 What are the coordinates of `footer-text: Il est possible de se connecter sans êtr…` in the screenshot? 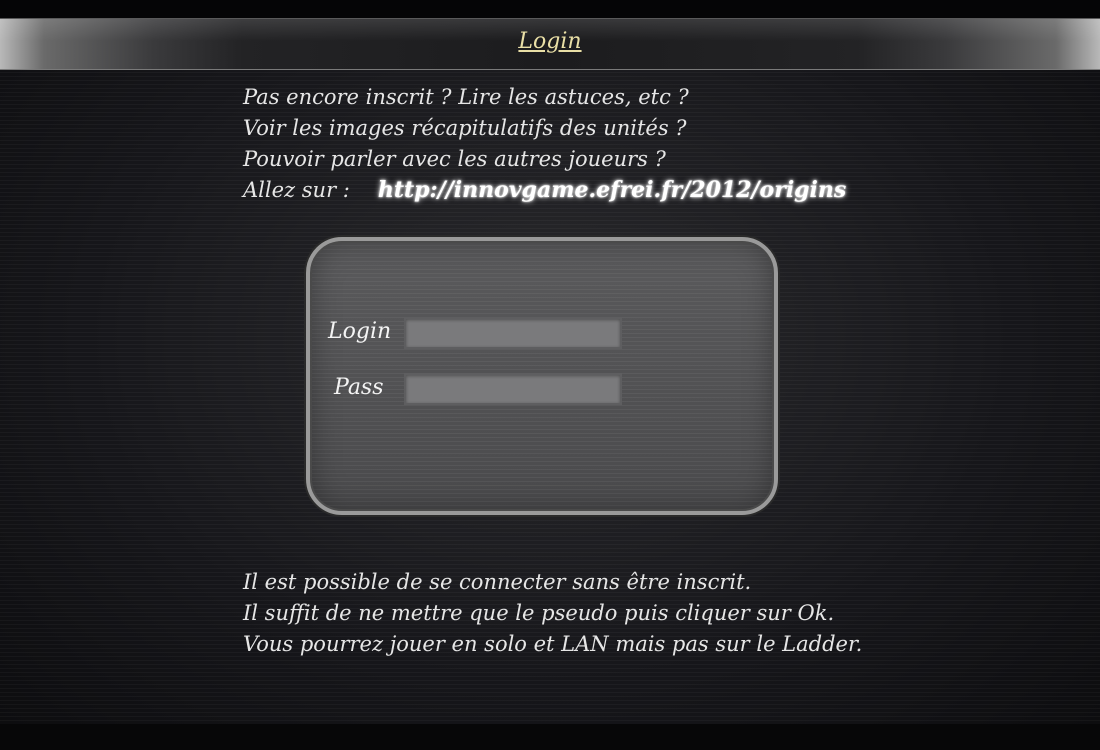 It's located at (552, 613).